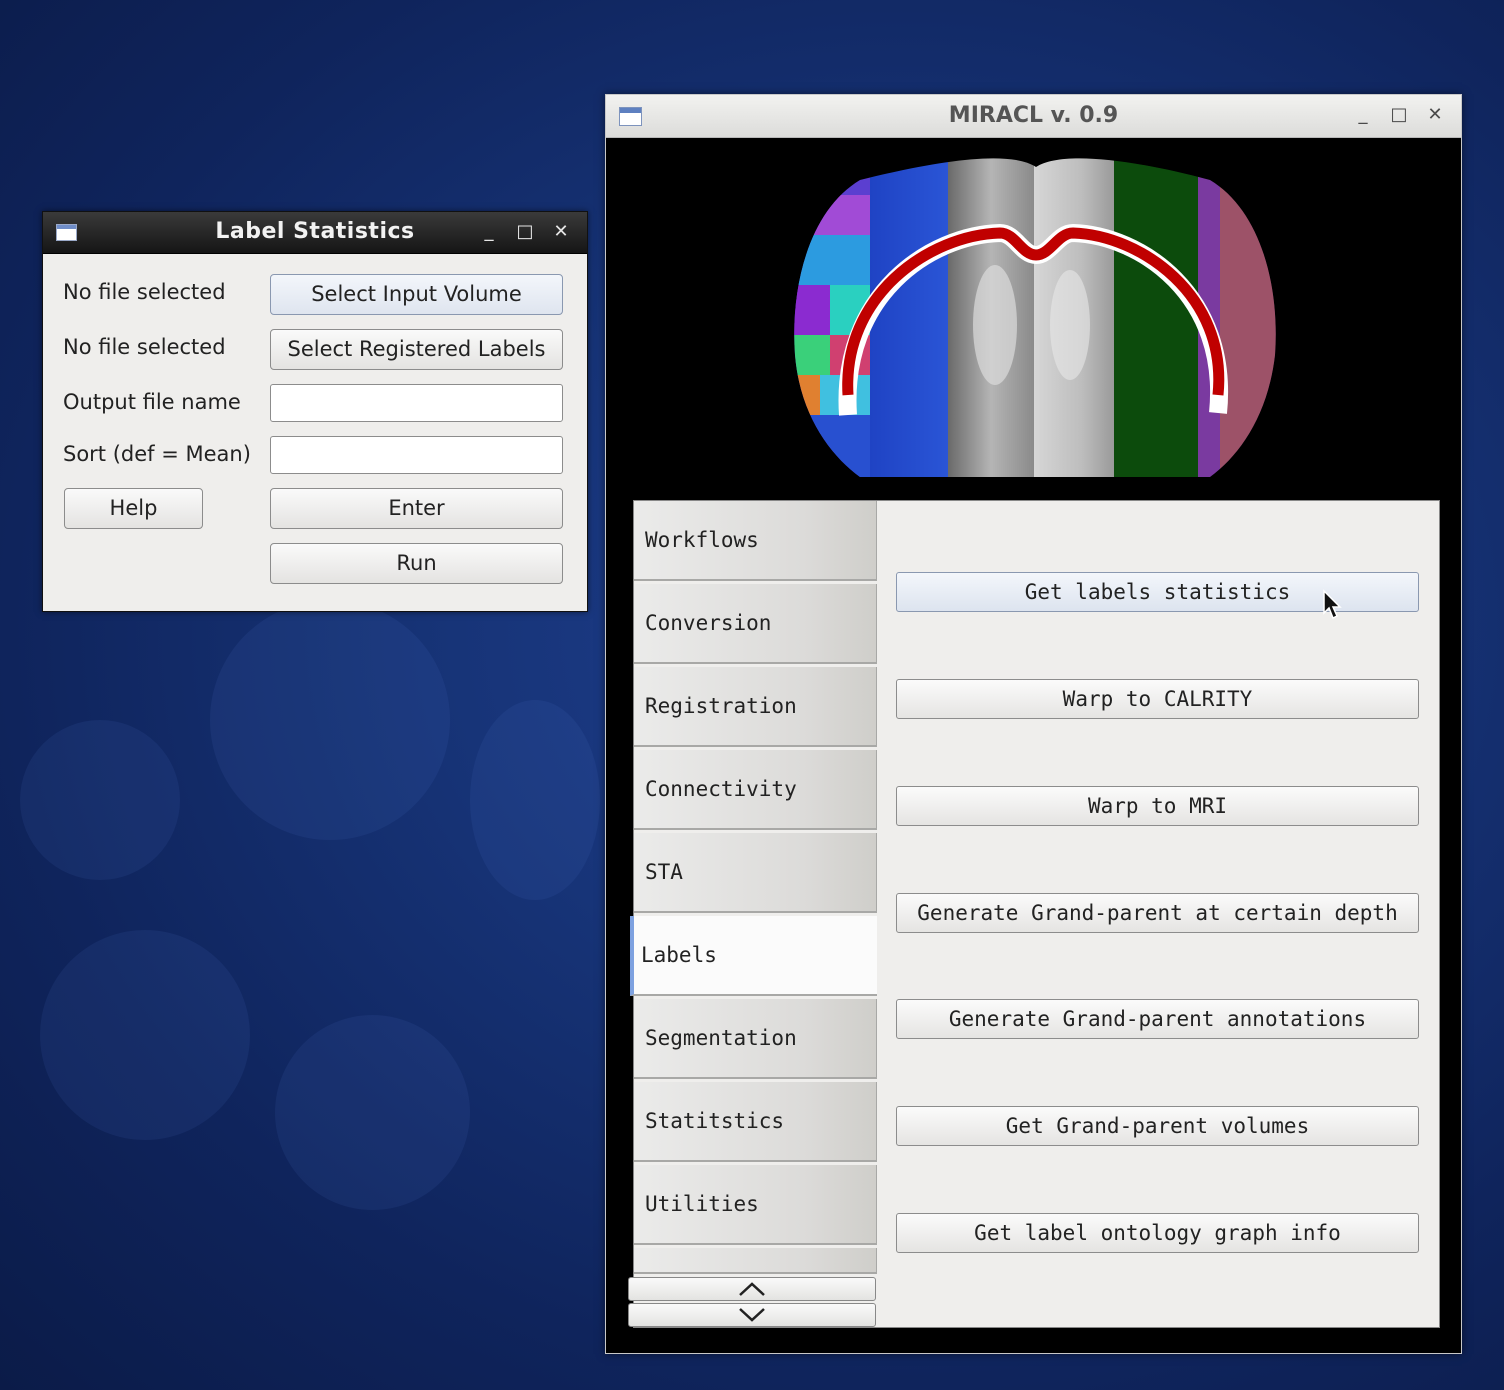 The height and width of the screenshot is (1390, 1504). What do you see at coordinates (416, 403) in the screenshot?
I see `output-file-name-input` at bounding box center [416, 403].